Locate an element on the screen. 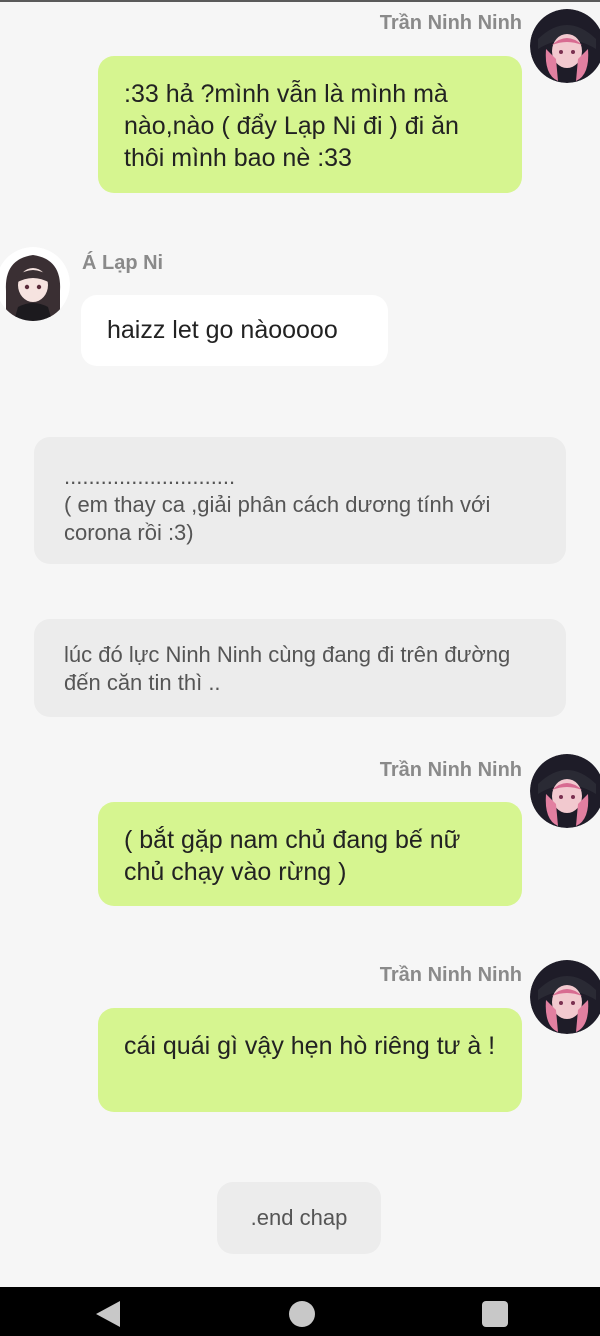 The image size is (600, 1336). sender-name: Á Lạp Ni is located at coordinates (123, 263).